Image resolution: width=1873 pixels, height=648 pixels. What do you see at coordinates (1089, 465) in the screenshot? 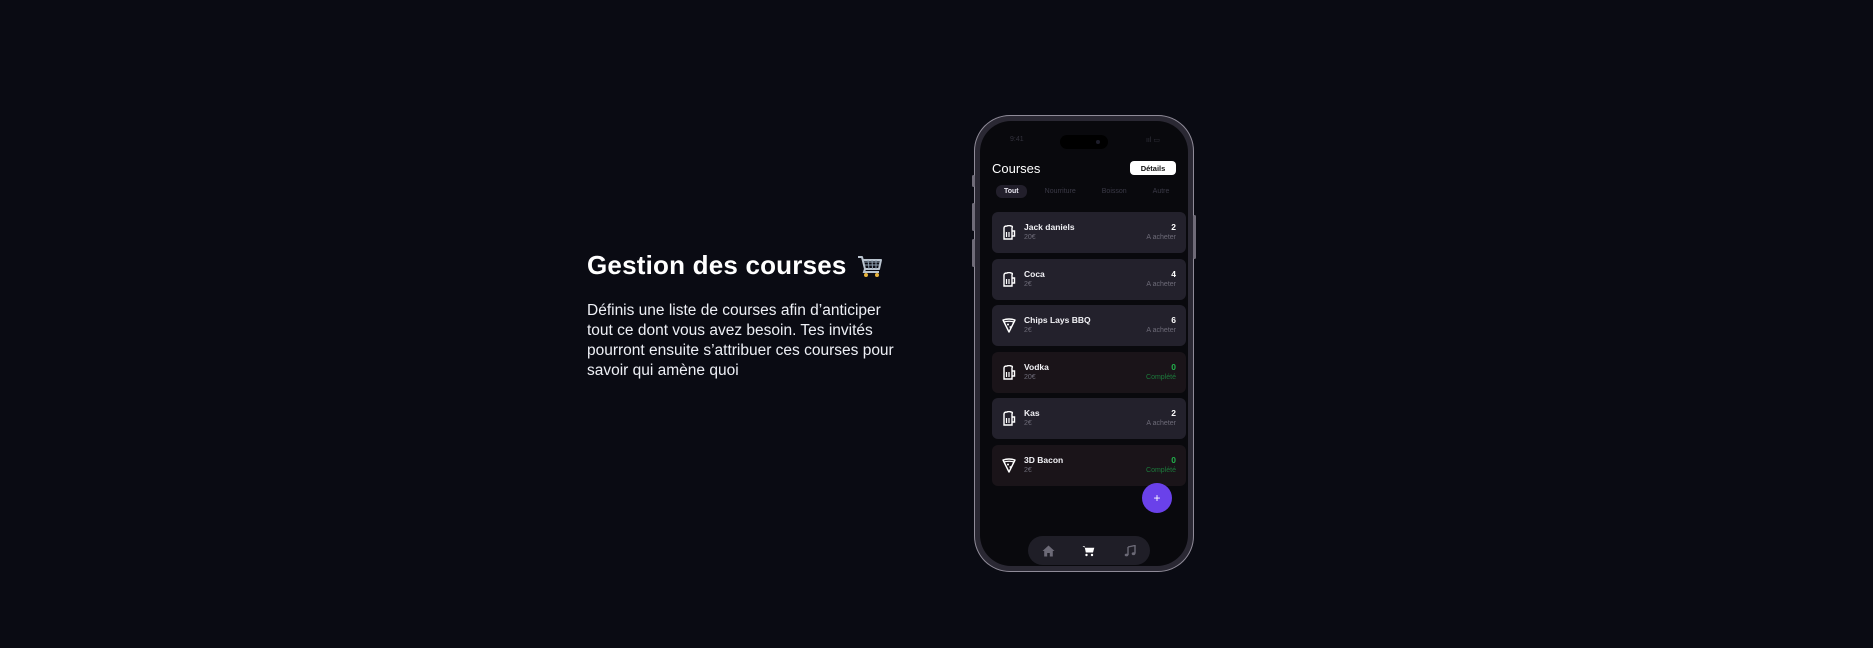
I see `list-item: 3D Bacon 2€ 0 Complété` at bounding box center [1089, 465].